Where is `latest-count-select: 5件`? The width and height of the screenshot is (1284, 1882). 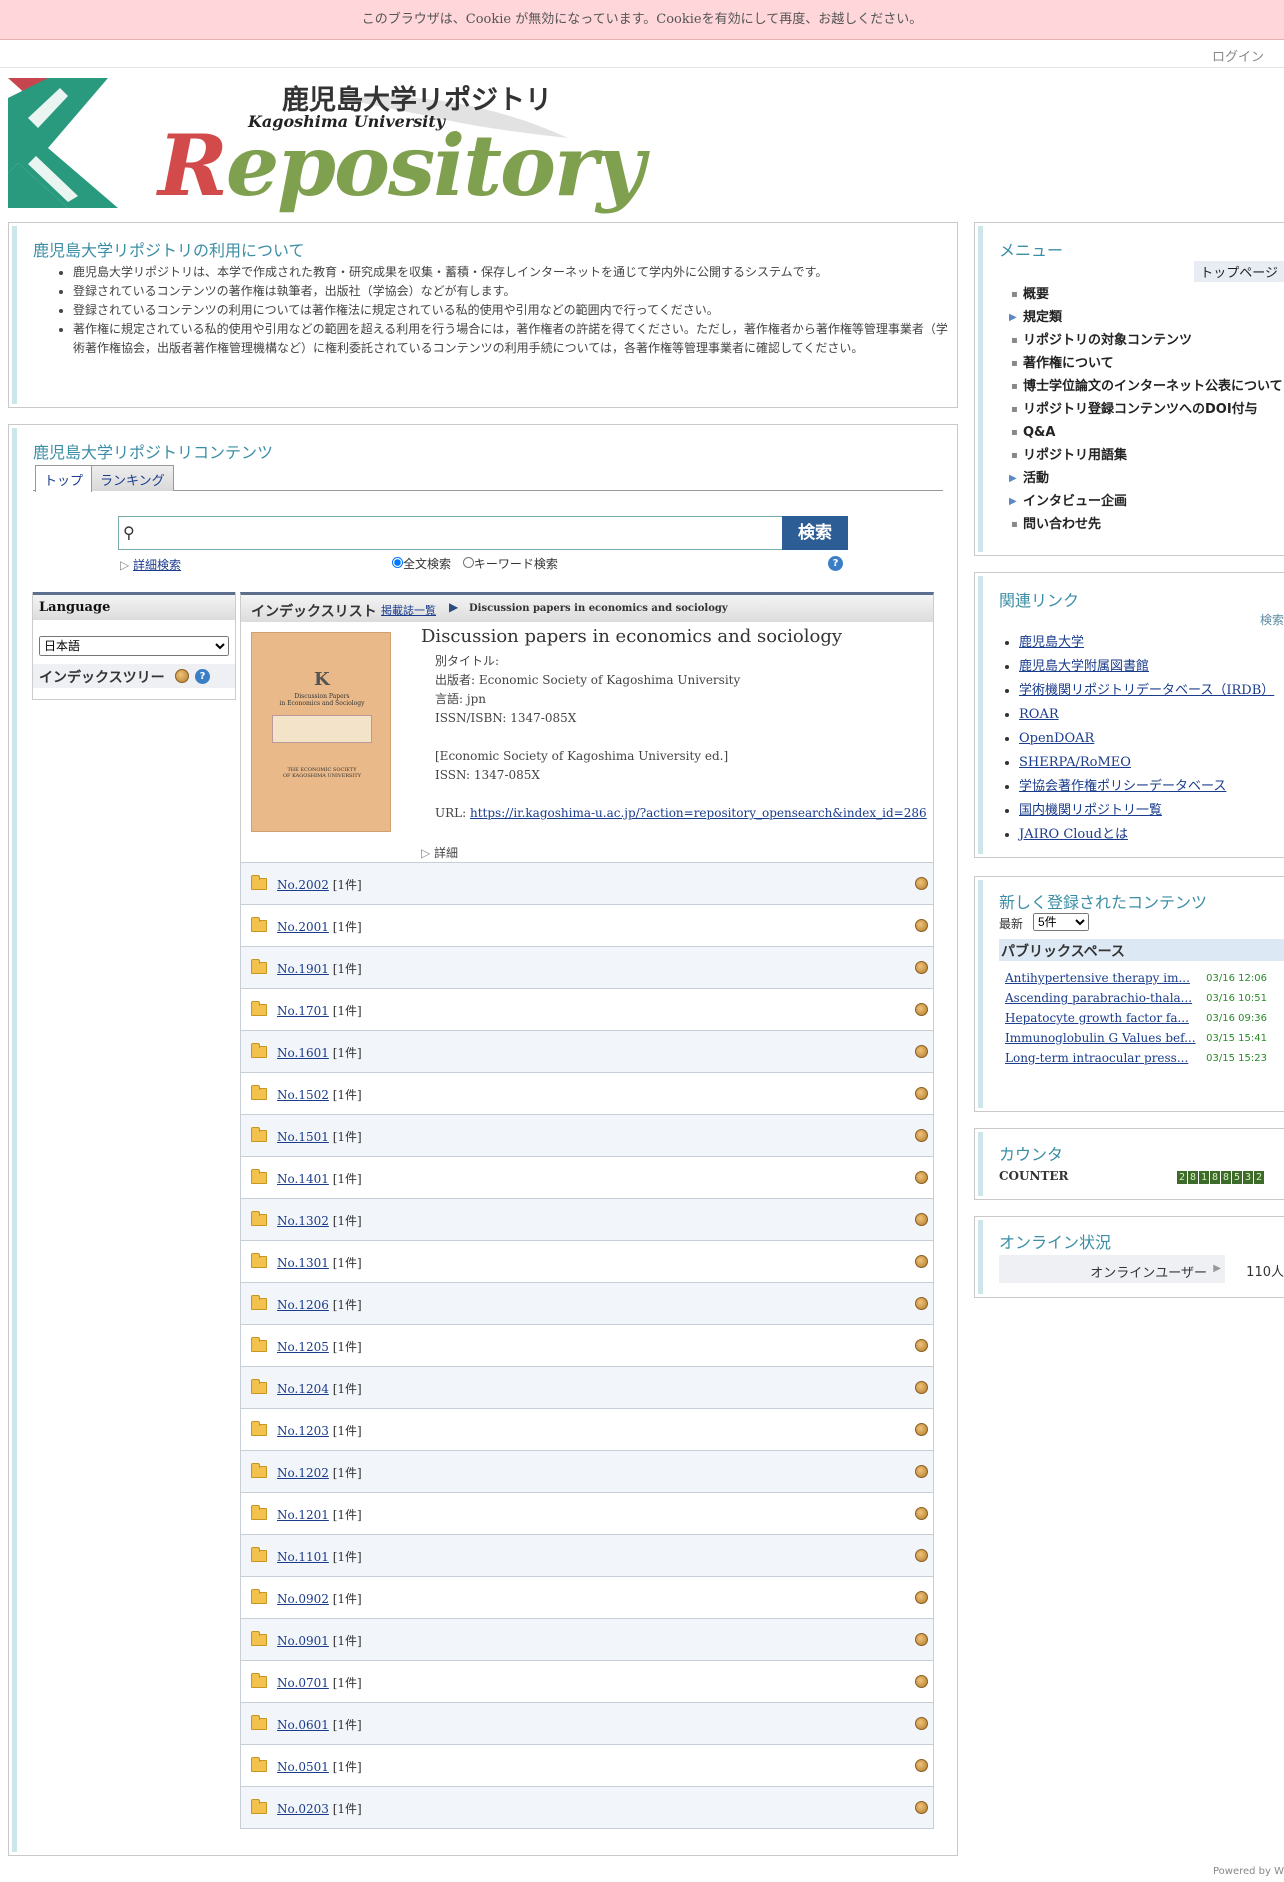
latest-count-select: 5件 is located at coordinates (1061, 922).